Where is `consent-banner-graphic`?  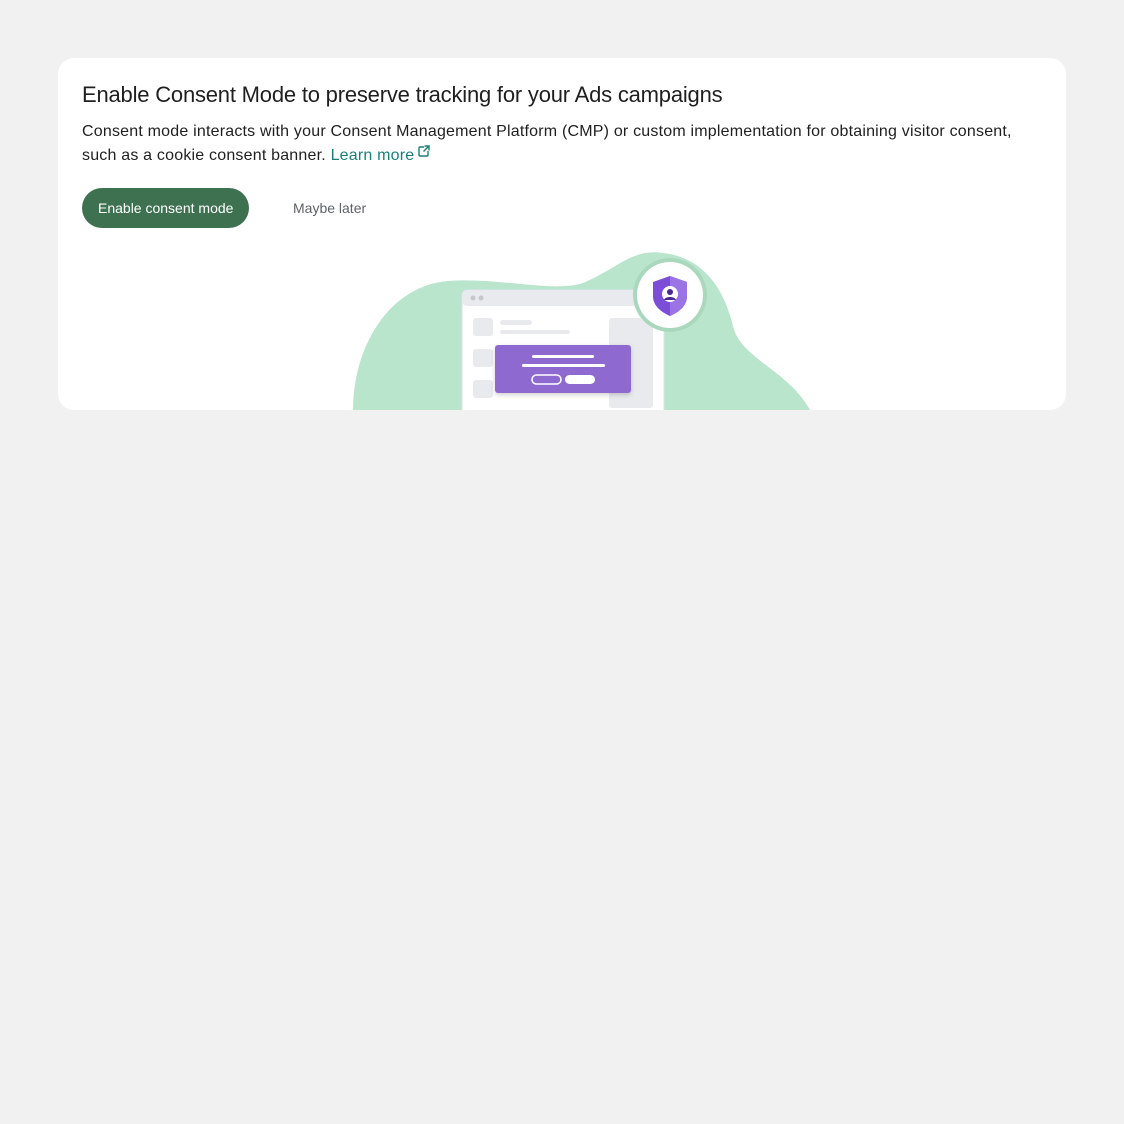 consent-banner-graphic is located at coordinates (563, 369).